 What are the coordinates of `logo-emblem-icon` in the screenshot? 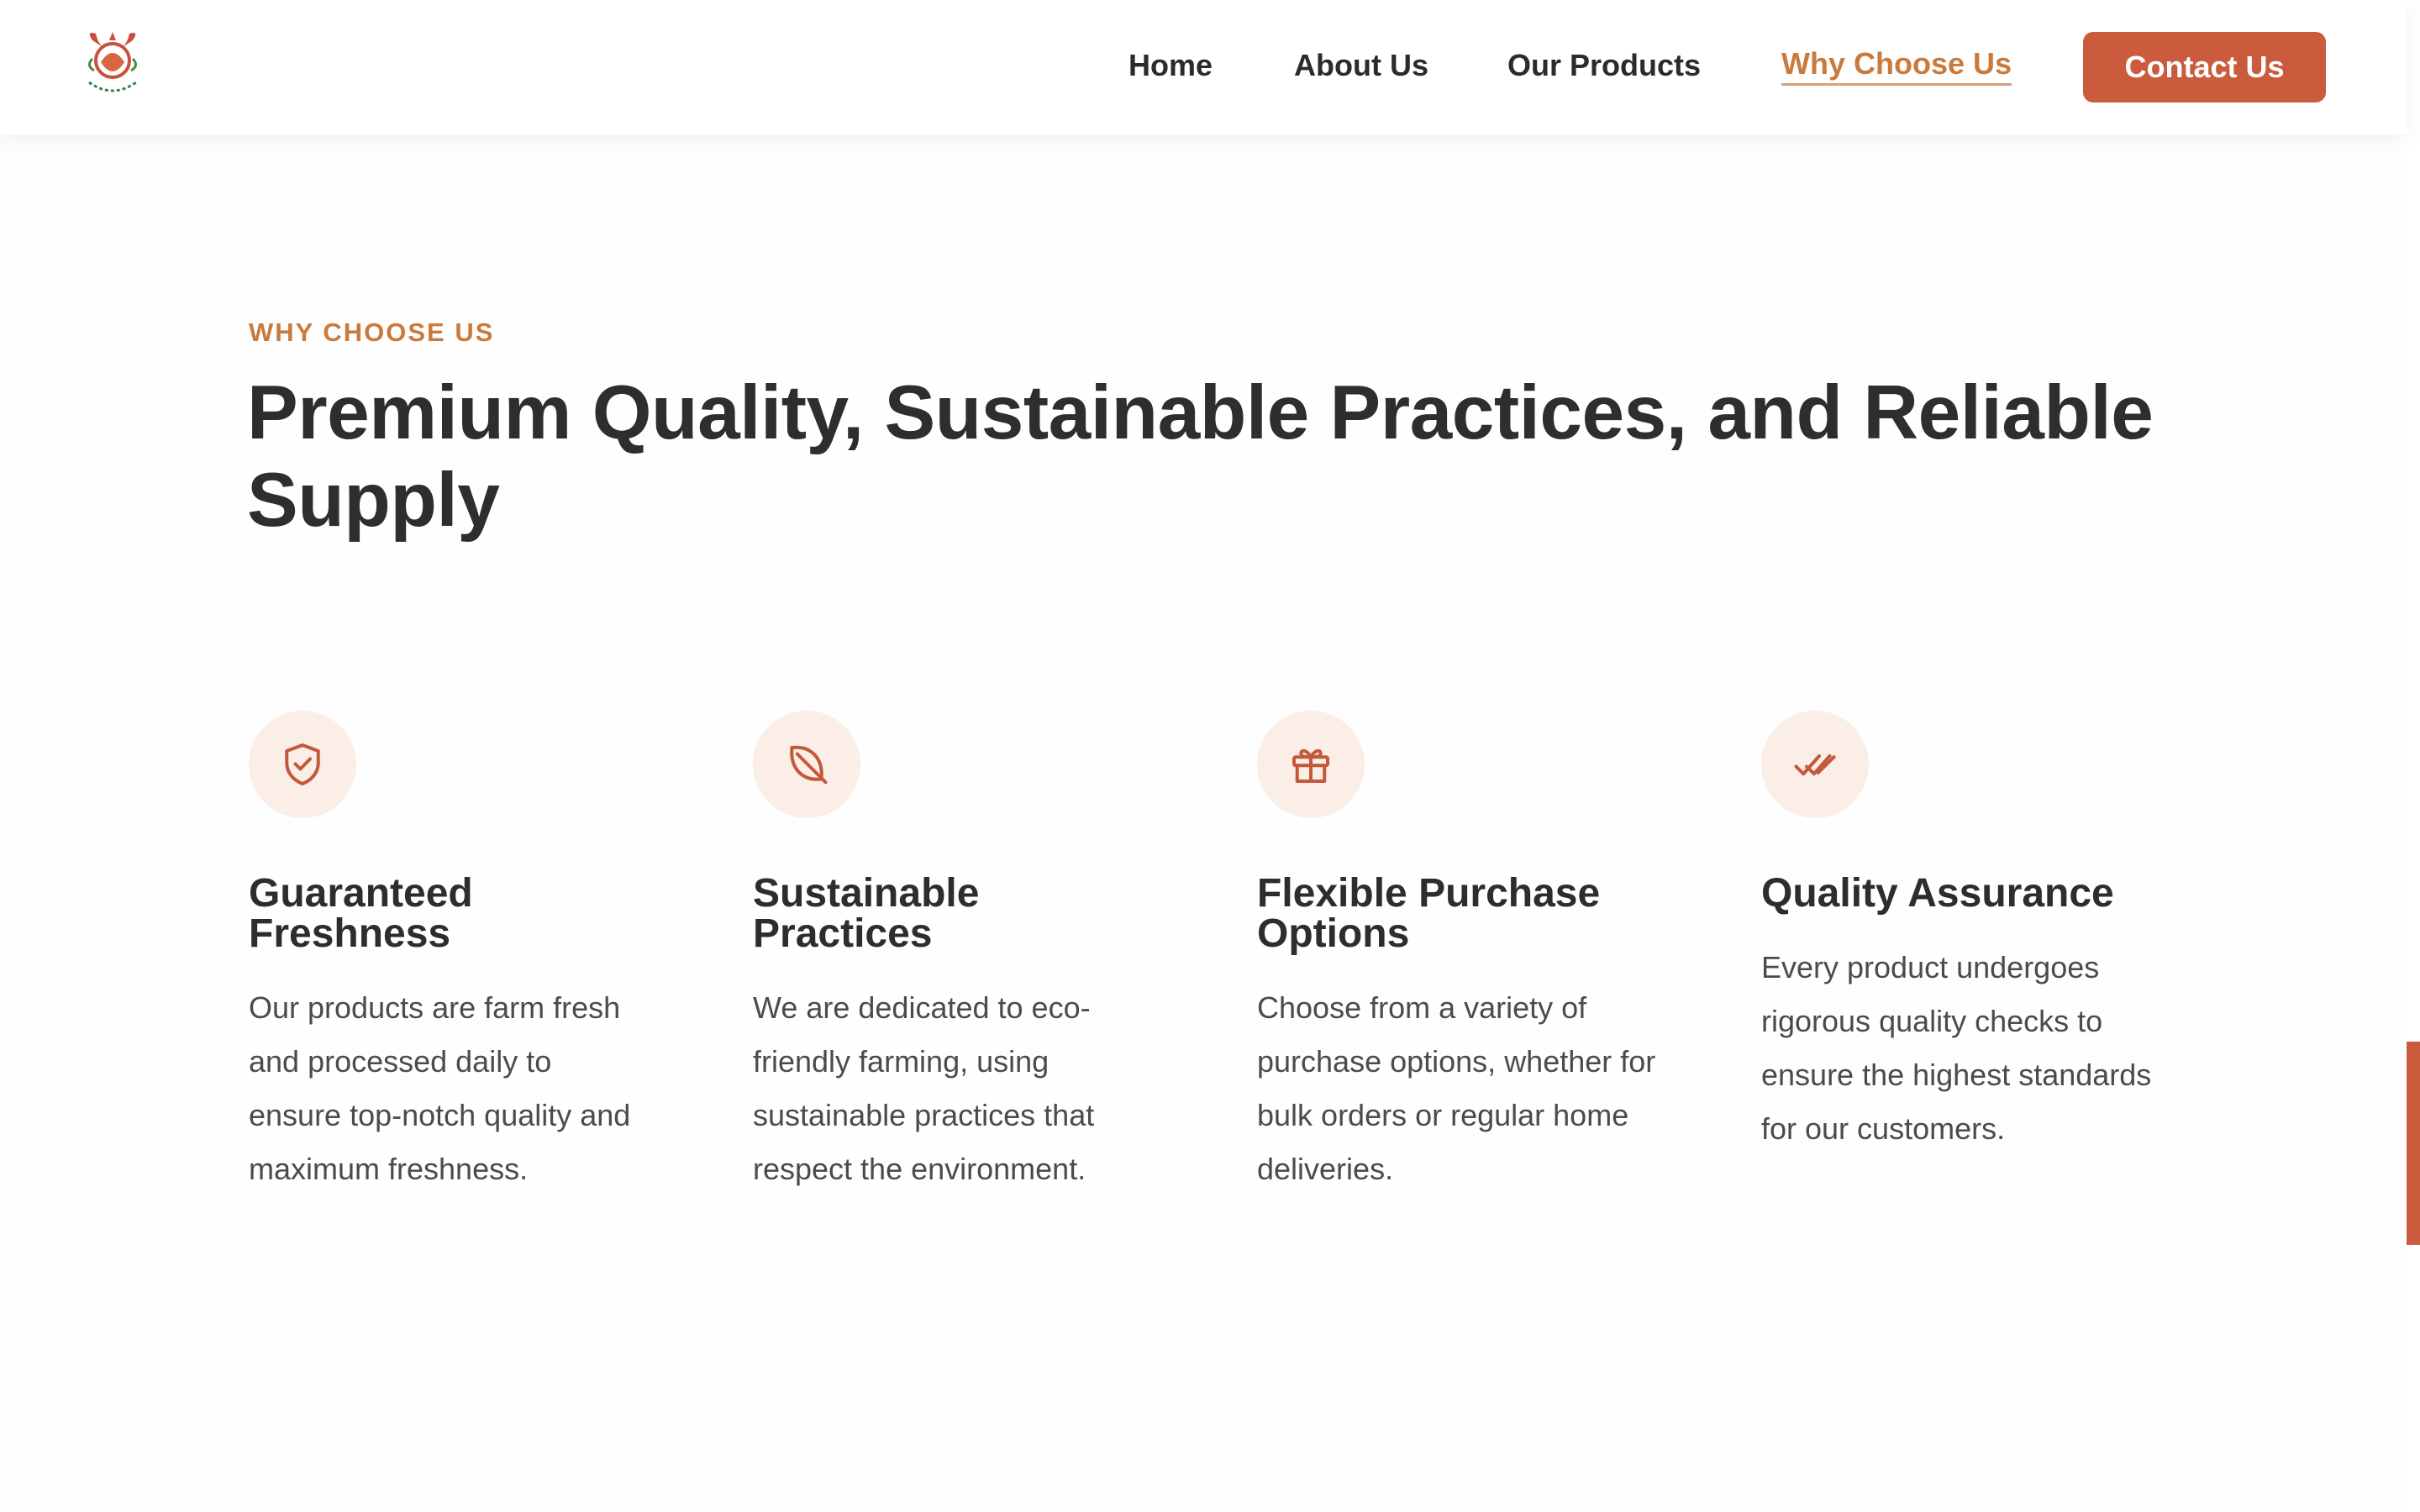 It's located at (113, 62).